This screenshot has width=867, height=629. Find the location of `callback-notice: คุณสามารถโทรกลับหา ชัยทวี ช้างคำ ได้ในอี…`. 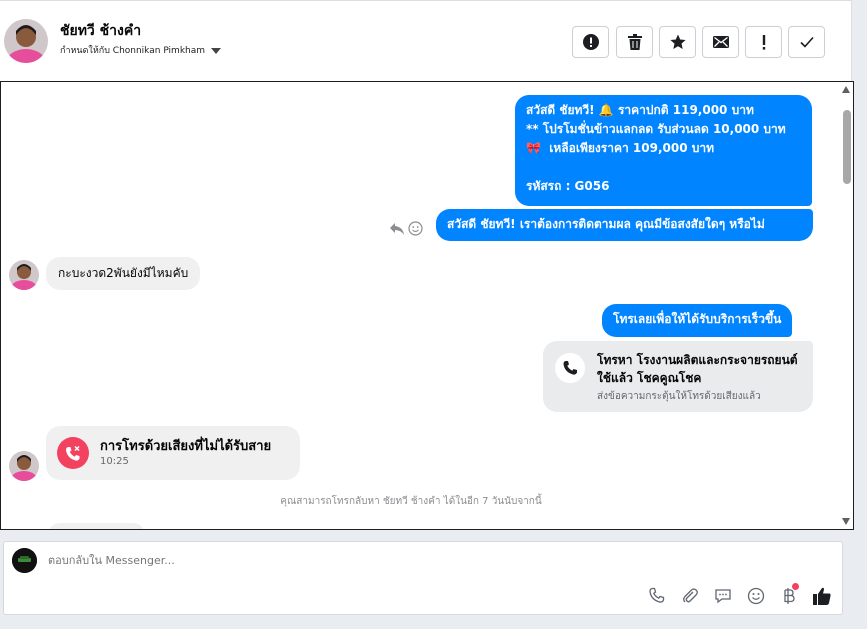

callback-notice: คุณสามารถโทรกลับหา ชัยทวี ช้างคำ ได้ในอี… is located at coordinates (411, 501).